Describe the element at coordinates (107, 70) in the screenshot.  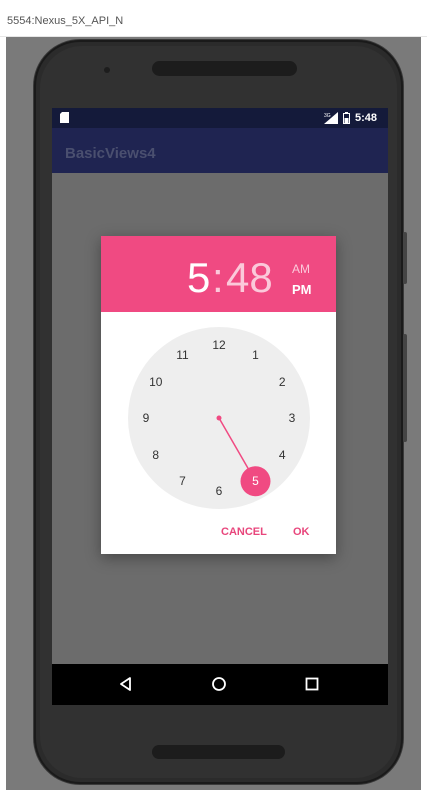
I see `front-camera` at that location.